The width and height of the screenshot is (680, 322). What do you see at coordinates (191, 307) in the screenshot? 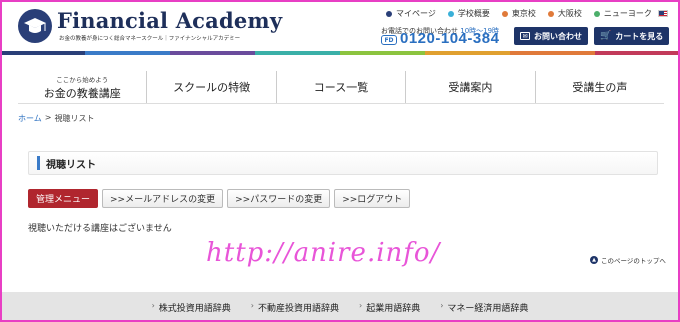
I see `footer-link-stock: › 株式投資用語辞典` at bounding box center [191, 307].